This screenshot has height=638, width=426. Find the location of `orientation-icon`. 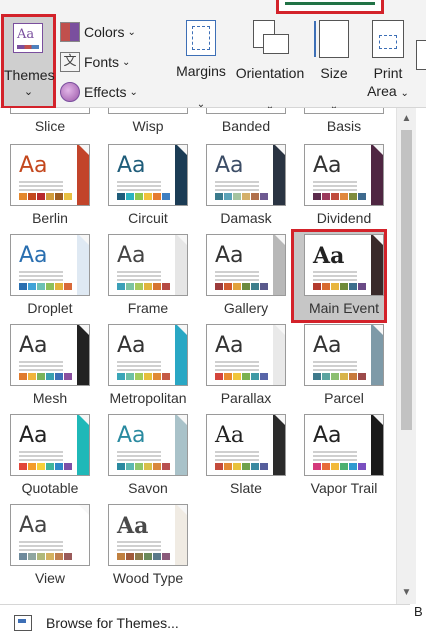

orientation-icon is located at coordinates (270, 39).